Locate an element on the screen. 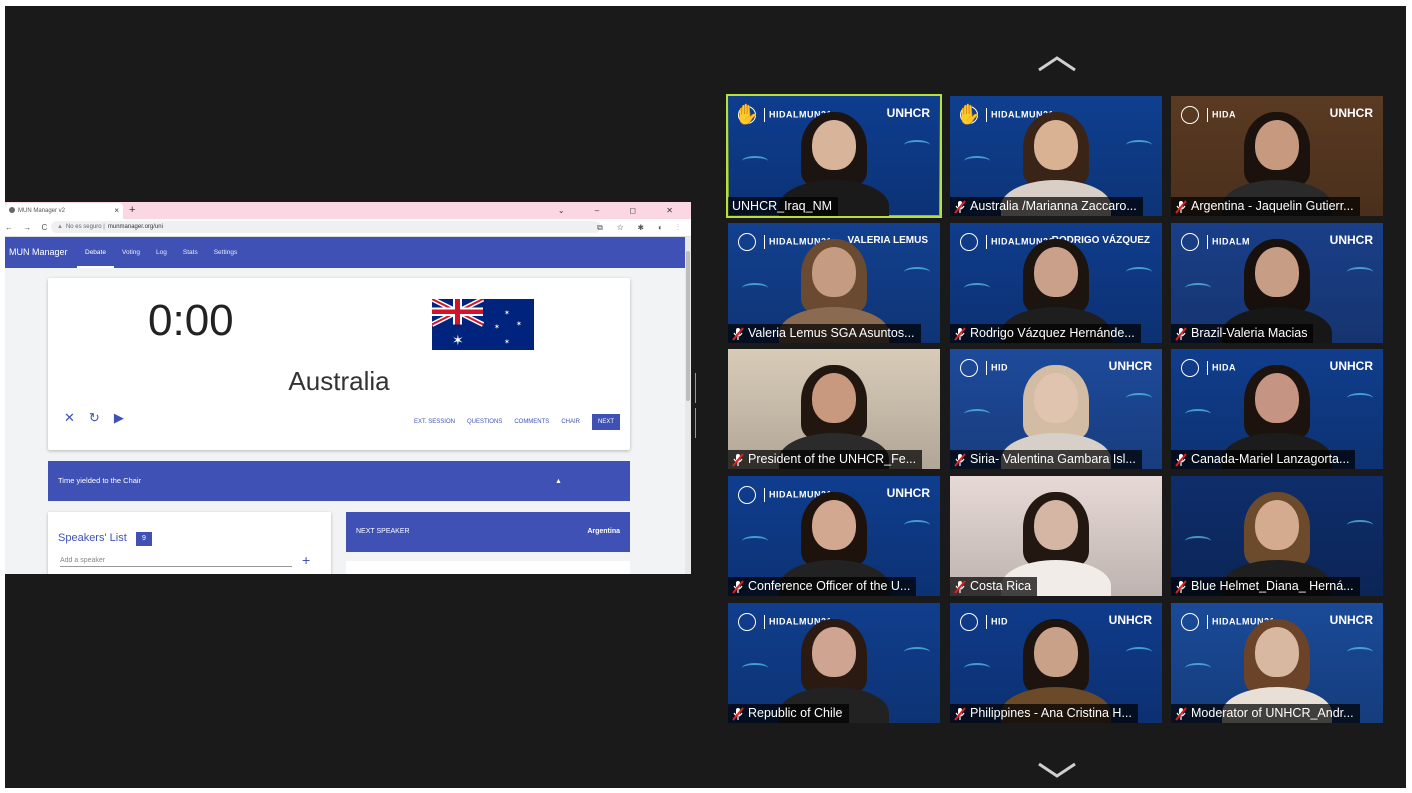 This screenshot has width=1412, height=793. participant-name: UNHCR_Iraq_NM is located at coordinates (782, 206).